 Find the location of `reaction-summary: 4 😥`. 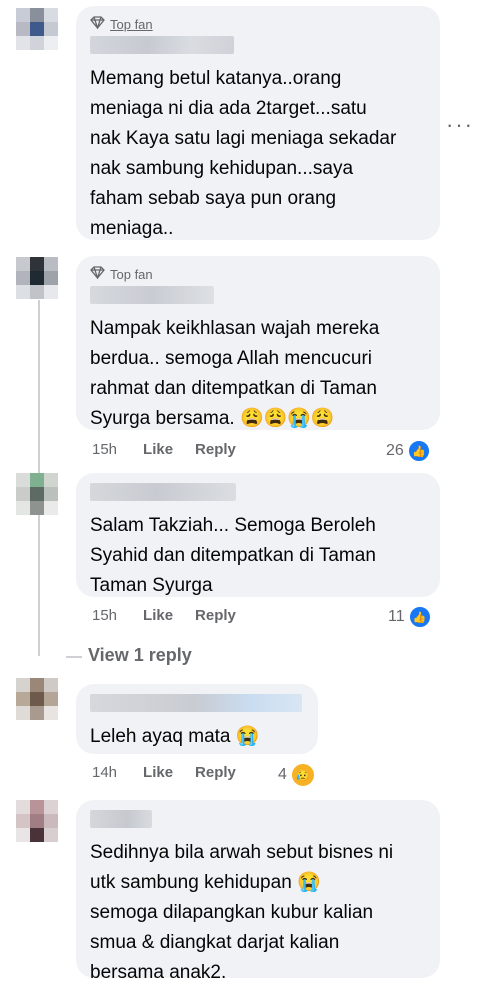

reaction-summary: 4 😥 is located at coordinates (297, 775).